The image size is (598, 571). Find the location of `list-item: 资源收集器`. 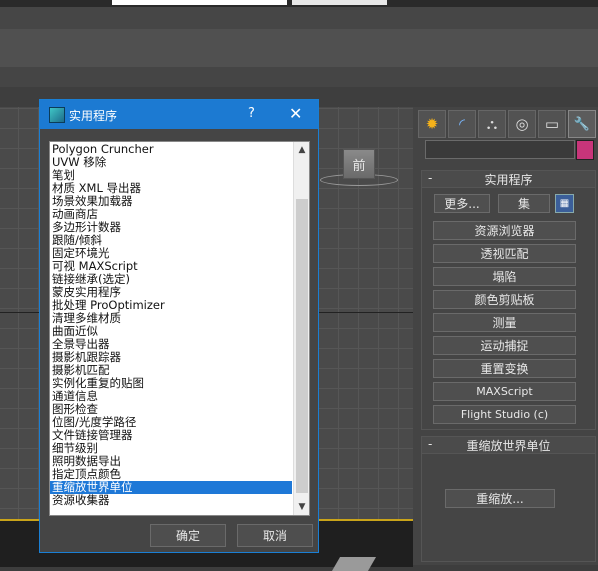

list-item: 资源收集器 is located at coordinates (171, 500).